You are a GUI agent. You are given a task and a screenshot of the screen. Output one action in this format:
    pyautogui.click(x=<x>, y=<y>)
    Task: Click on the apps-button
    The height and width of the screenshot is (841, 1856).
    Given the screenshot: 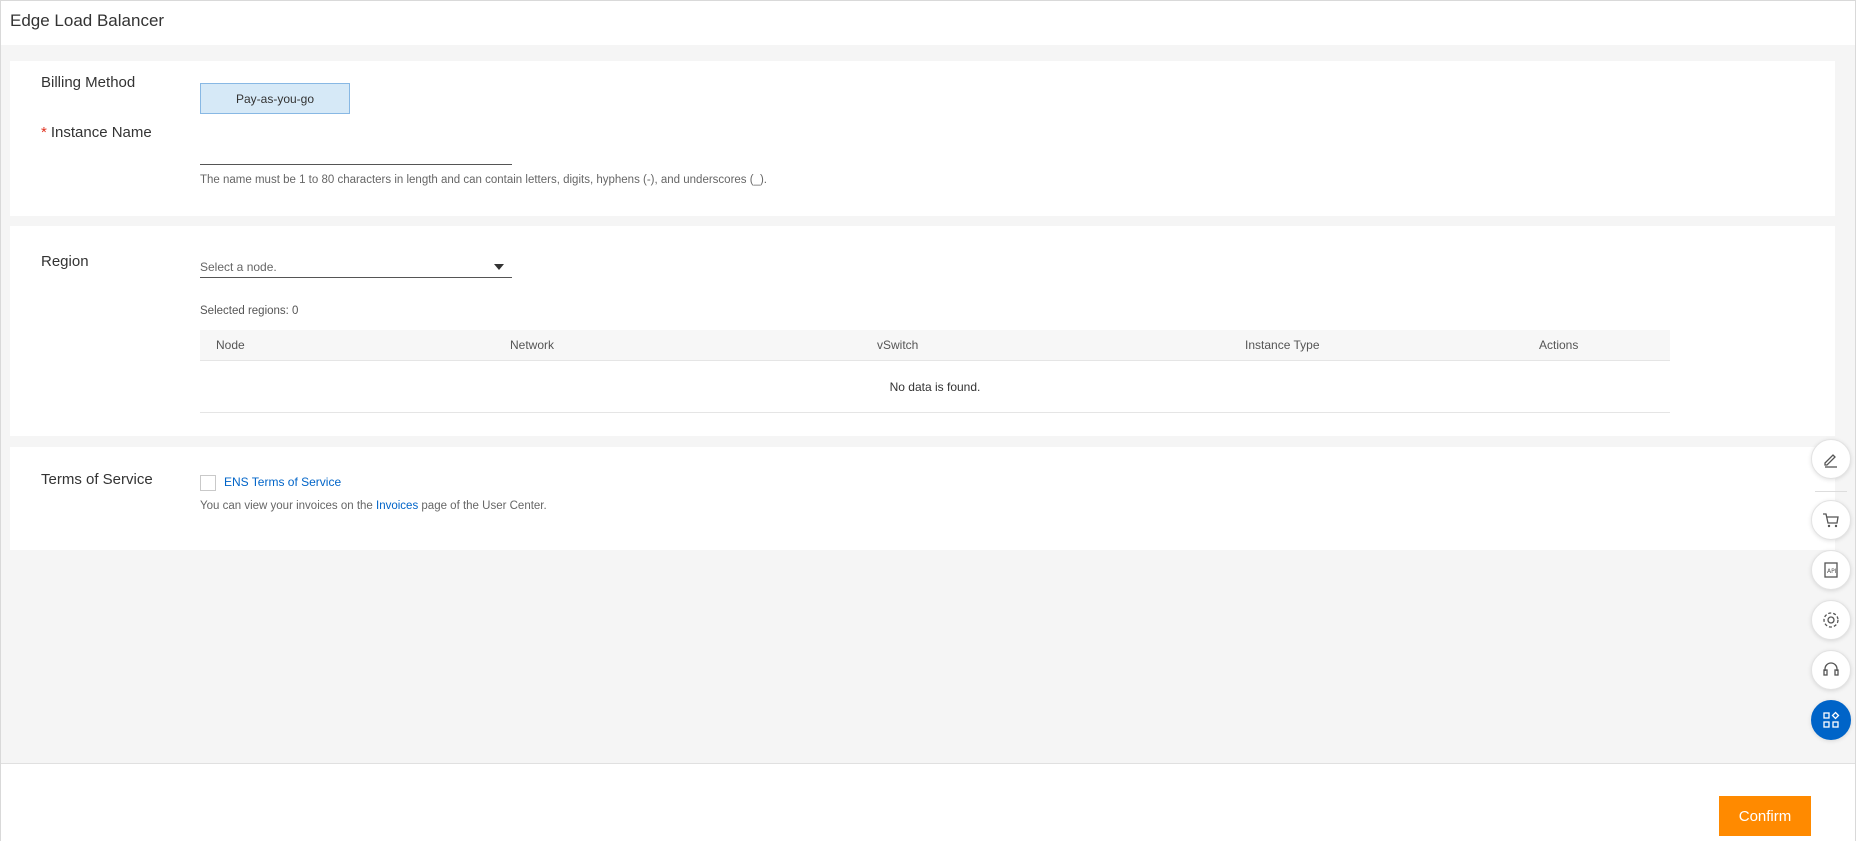 What is the action you would take?
    pyautogui.click(x=1831, y=720)
    